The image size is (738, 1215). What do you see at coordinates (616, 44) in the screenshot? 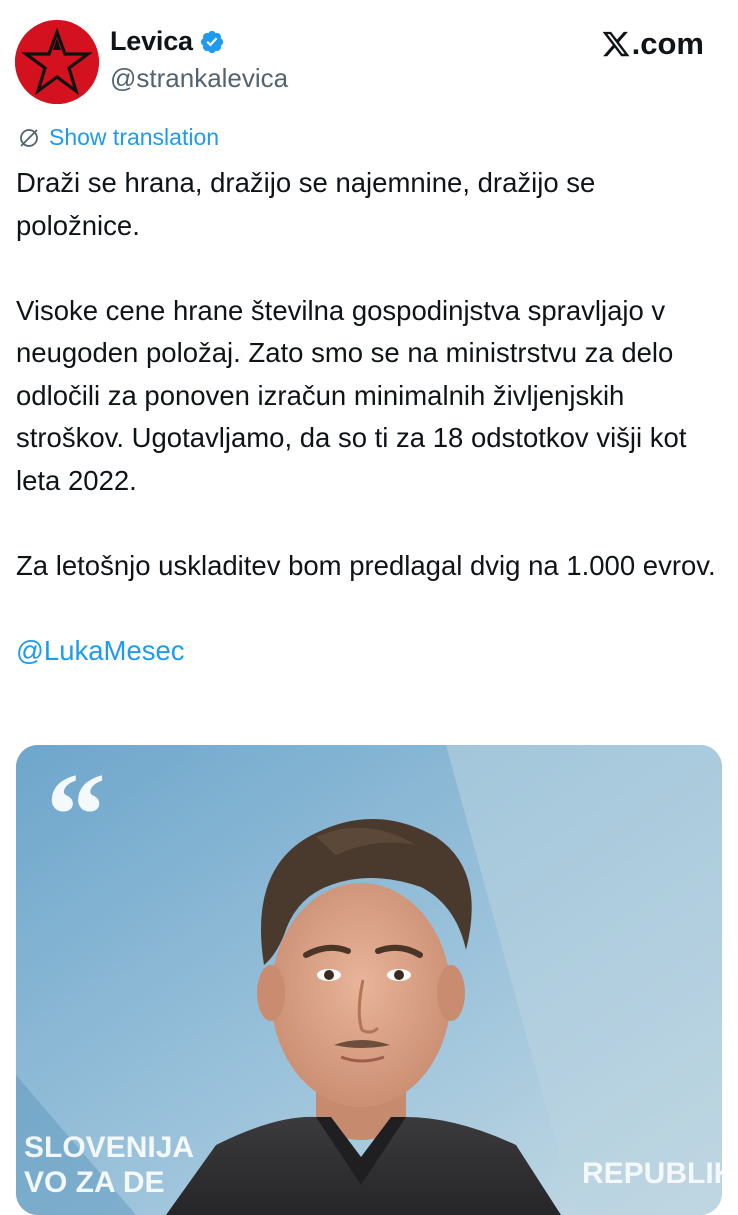
I see `x-logo-icon` at bounding box center [616, 44].